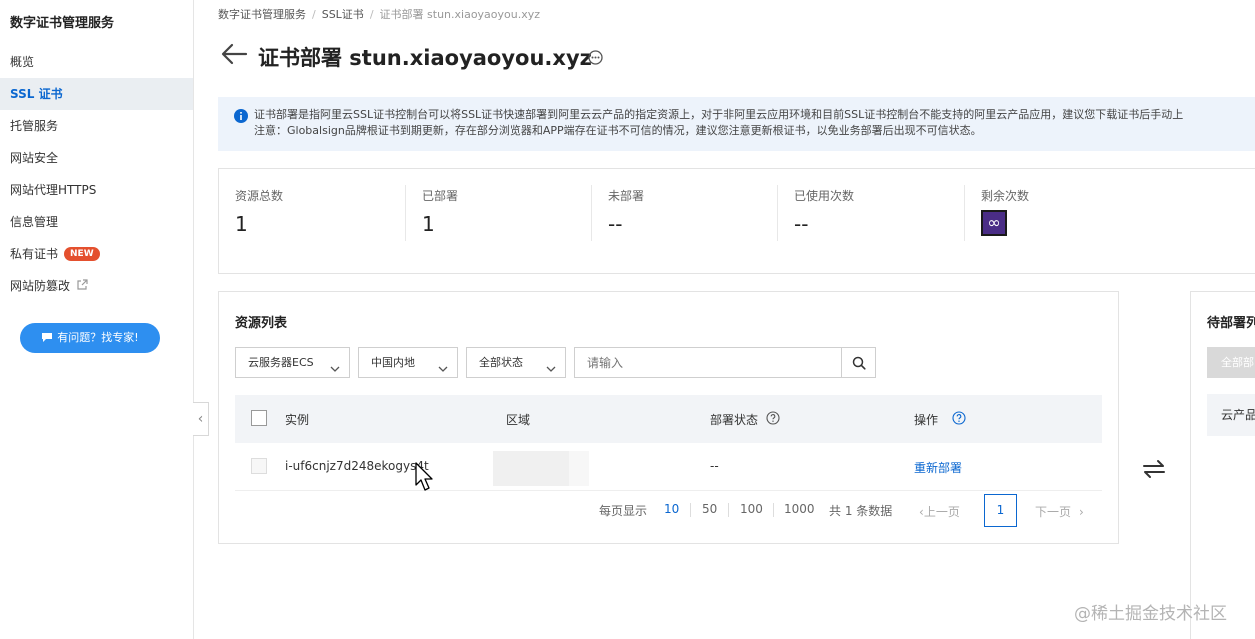 The width and height of the screenshot is (1255, 639). Describe the element at coordinates (734, 420) in the screenshot. I see `column-label: 部署状态` at that location.